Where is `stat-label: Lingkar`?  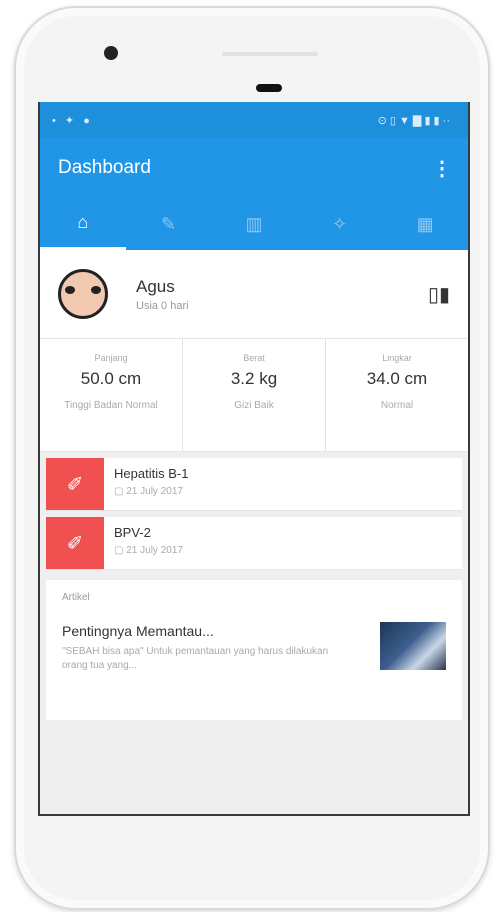
stat-label: Lingkar is located at coordinates (397, 358).